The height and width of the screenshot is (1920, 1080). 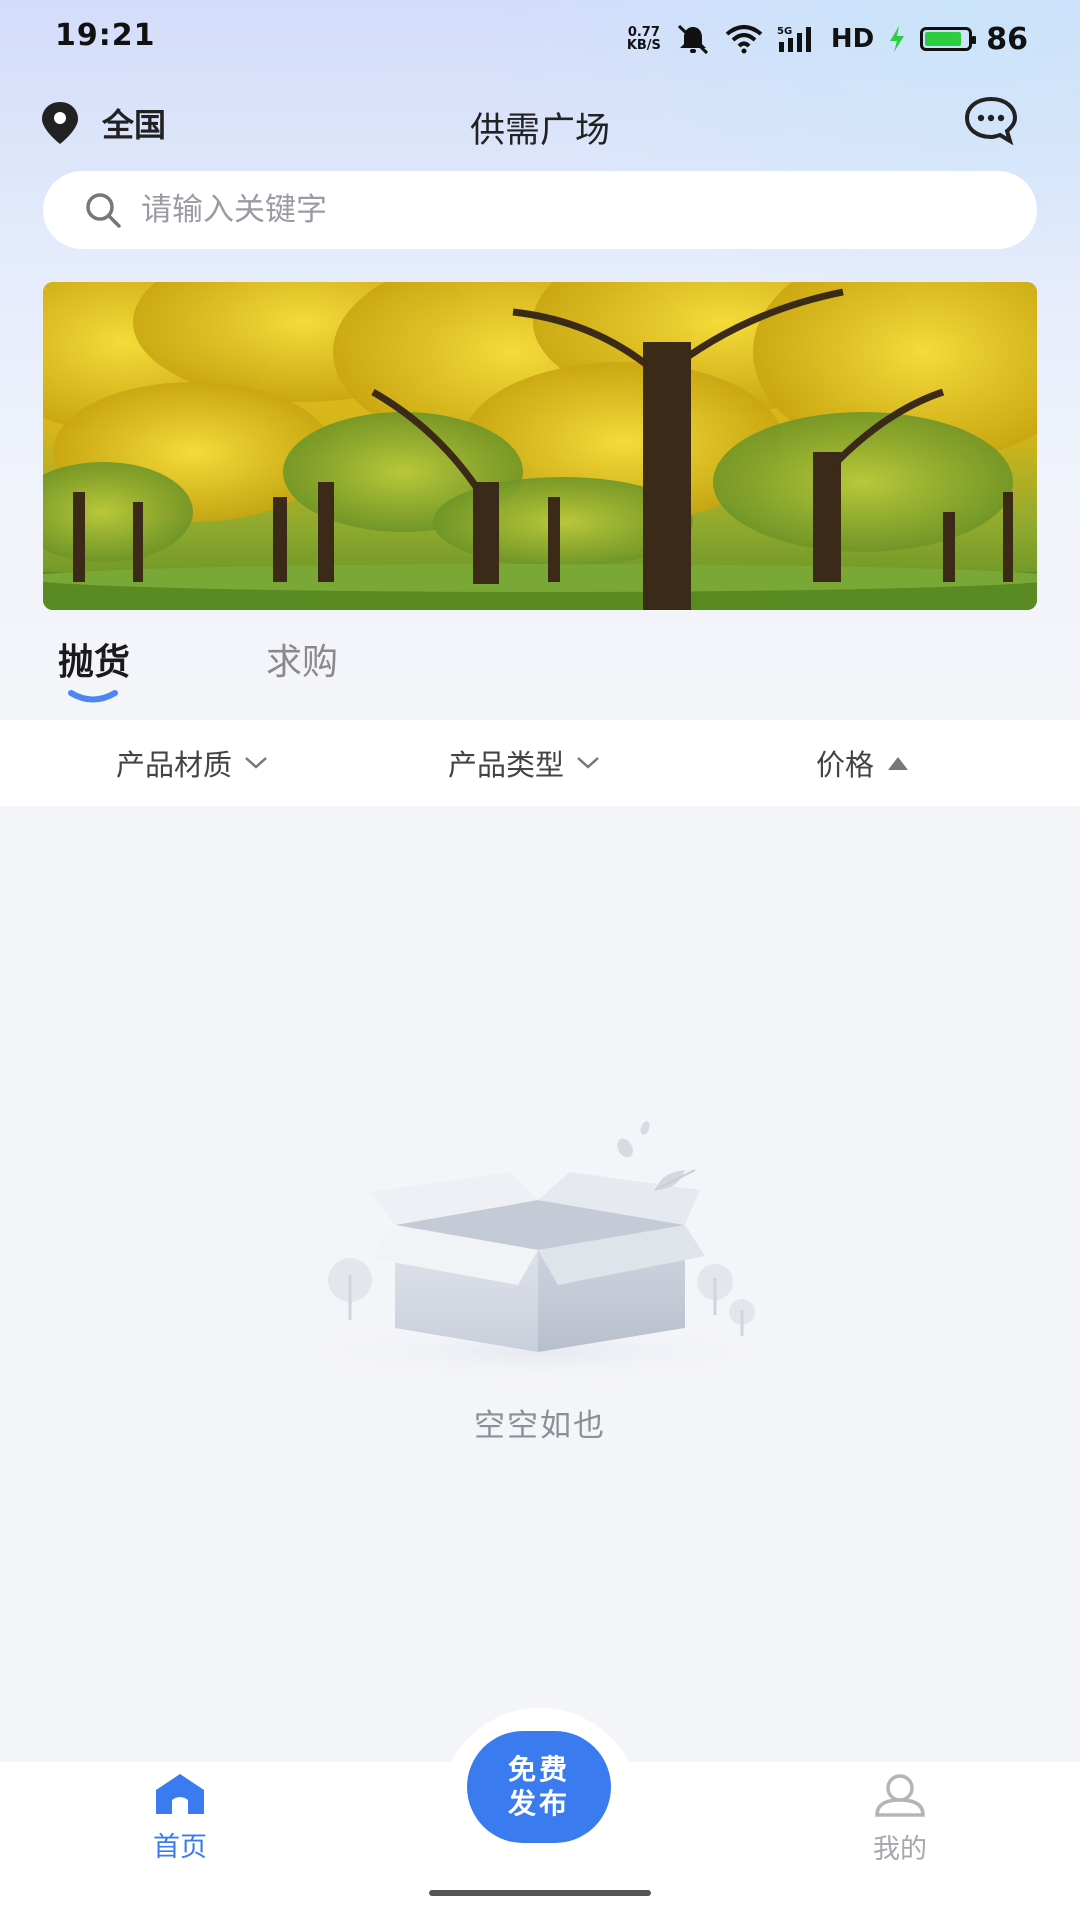 I want to click on hd-indicator: HD, so click(x=852, y=39).